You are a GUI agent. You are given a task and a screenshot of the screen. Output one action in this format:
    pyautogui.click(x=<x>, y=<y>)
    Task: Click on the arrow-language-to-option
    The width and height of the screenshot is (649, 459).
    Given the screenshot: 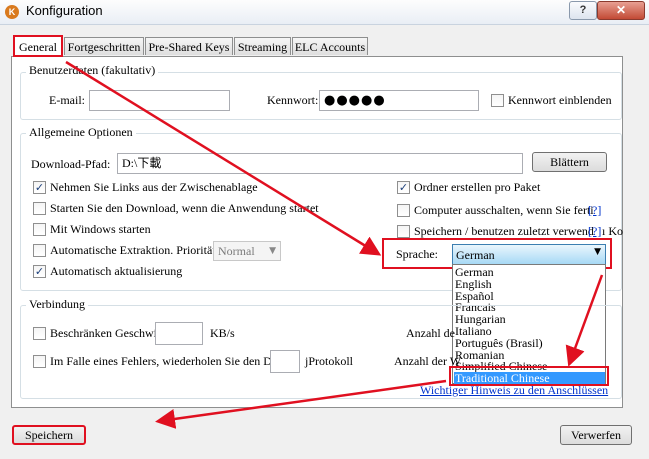 What is the action you would take?
    pyautogui.click(x=584, y=320)
    